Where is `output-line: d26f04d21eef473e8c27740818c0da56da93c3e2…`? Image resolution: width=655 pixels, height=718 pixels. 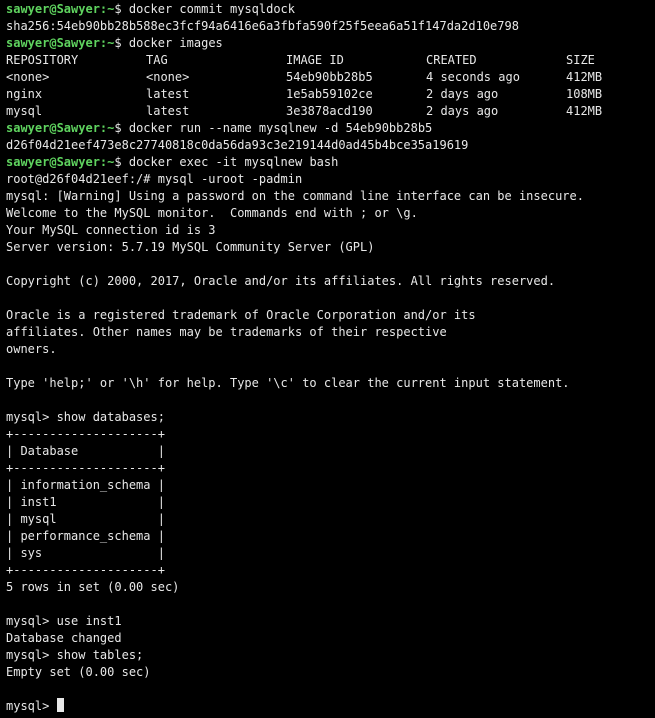
output-line: d26f04d21eef473e8c27740818c0da56da93c3e2… is located at coordinates (237, 145).